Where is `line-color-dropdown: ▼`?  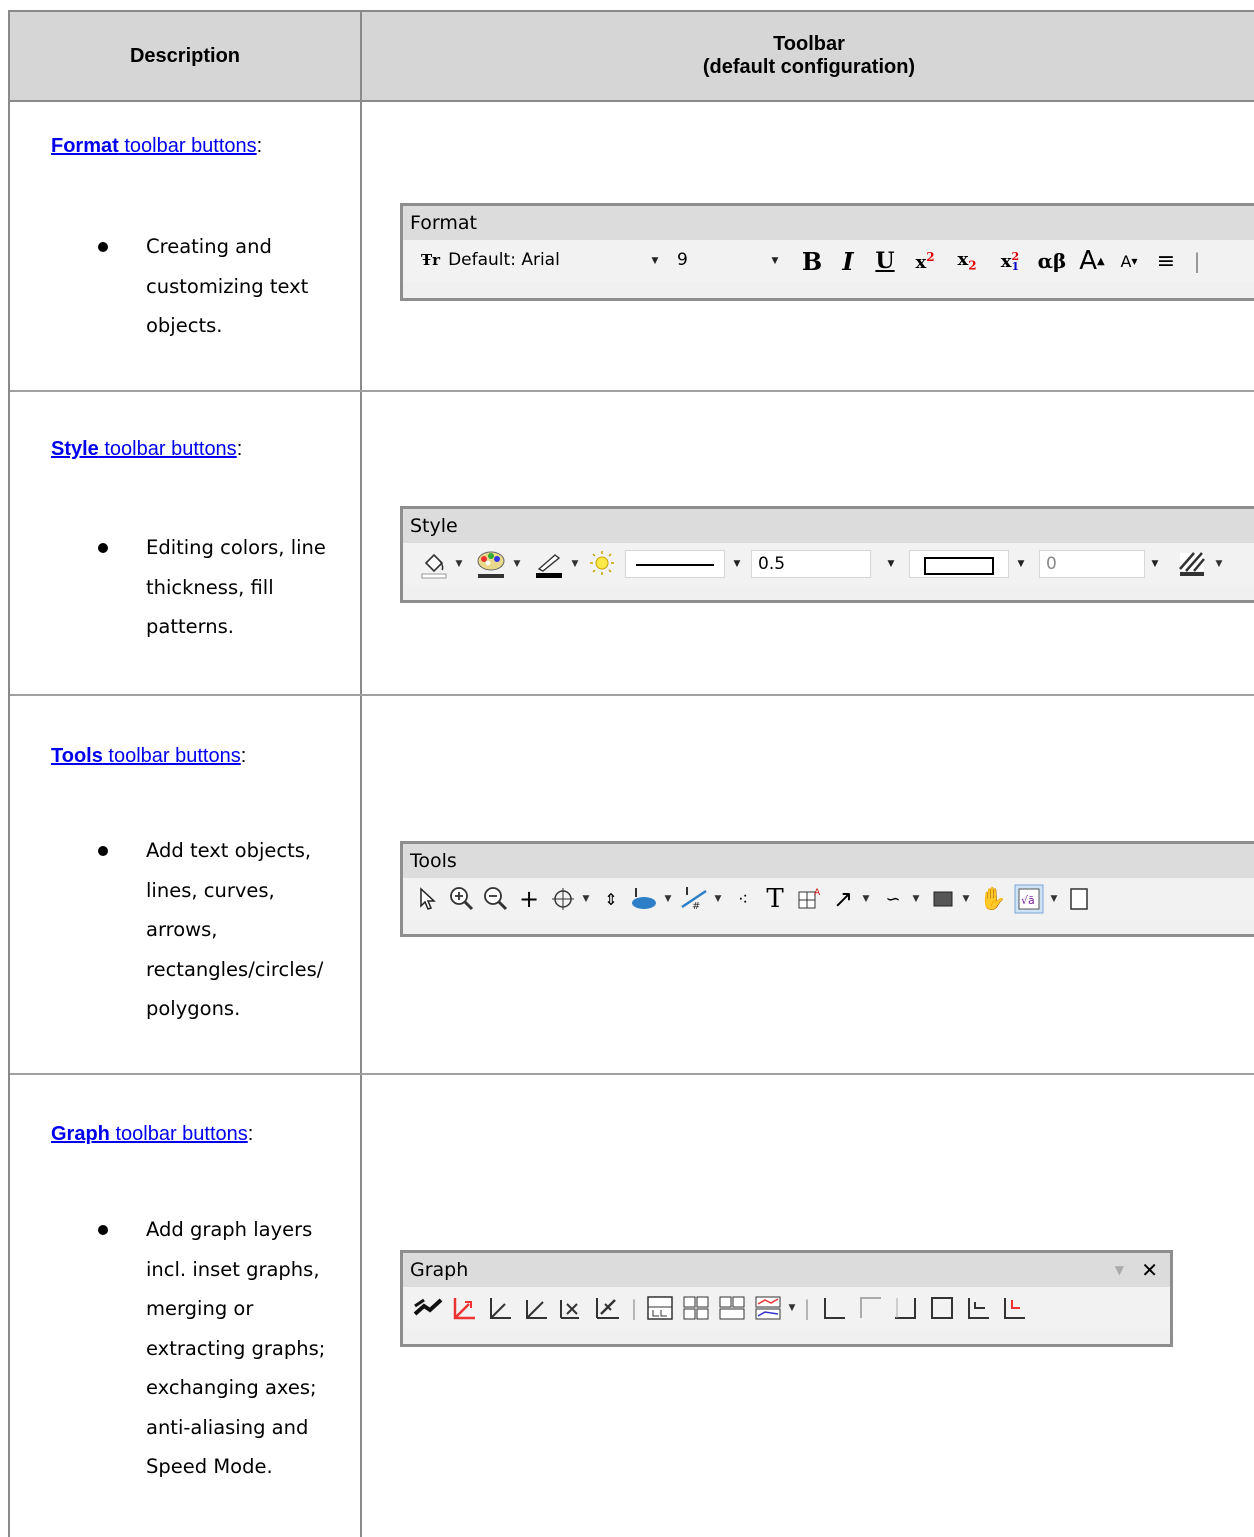
line-color-dropdown: ▼ is located at coordinates (575, 564).